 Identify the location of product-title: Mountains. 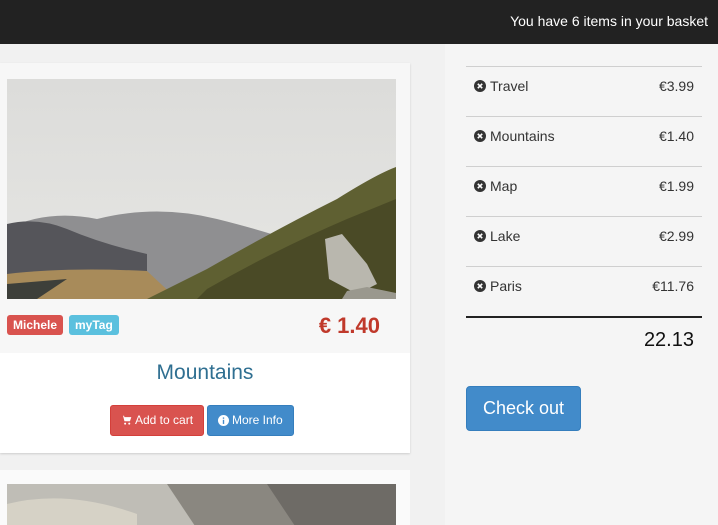
(205, 373).